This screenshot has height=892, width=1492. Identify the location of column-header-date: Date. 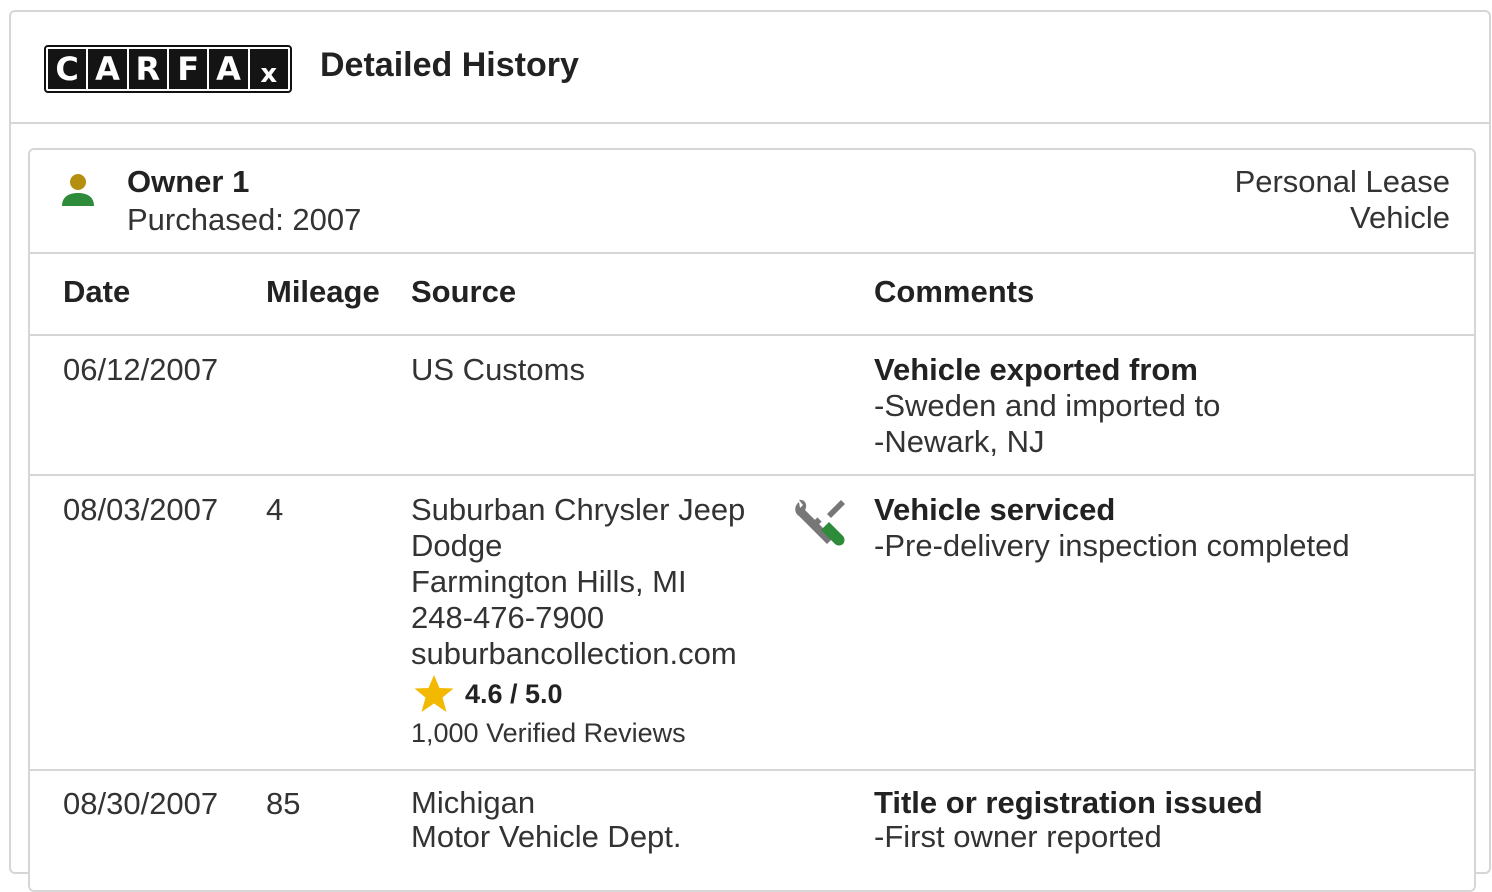
(97, 291).